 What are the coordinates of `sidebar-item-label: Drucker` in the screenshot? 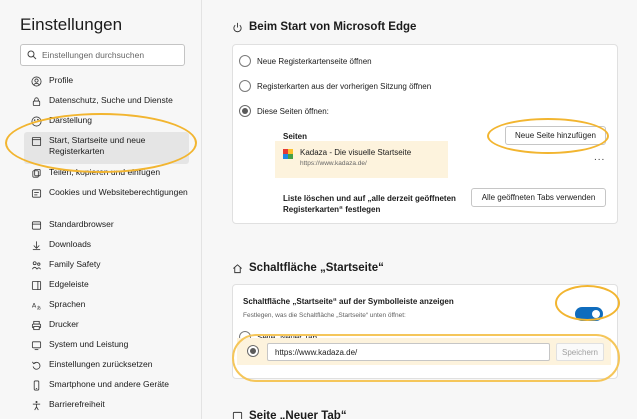 It's located at (64, 324).